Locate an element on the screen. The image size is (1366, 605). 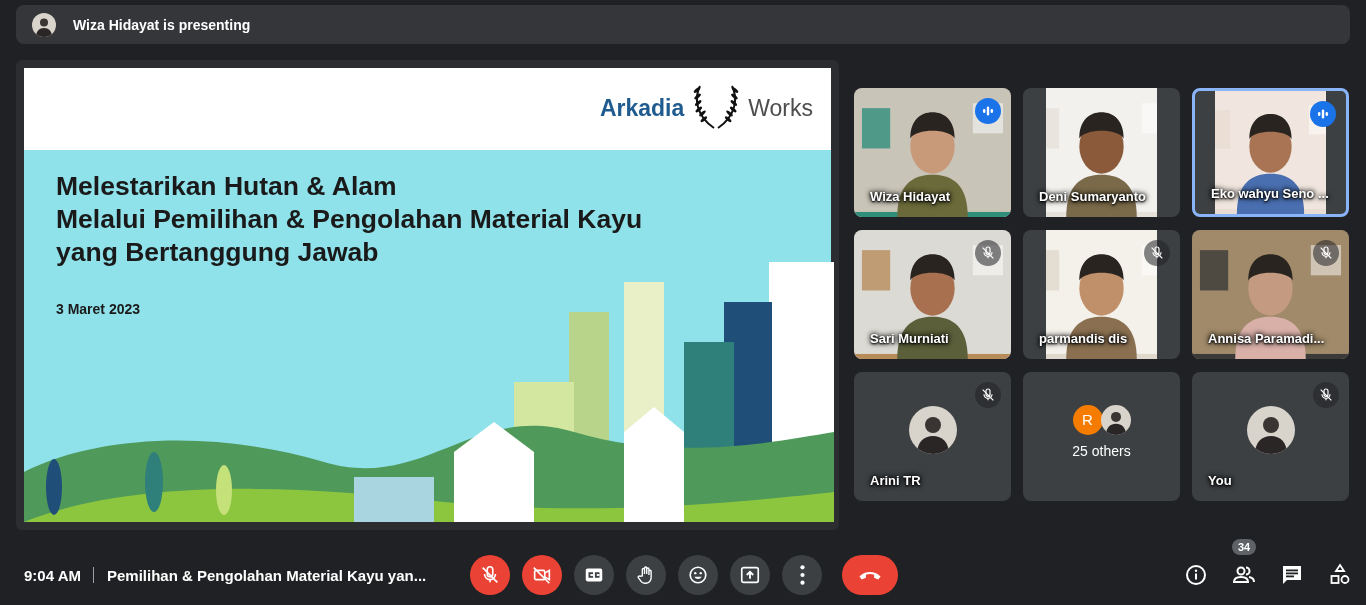
raise-hand-button is located at coordinates (646, 575).